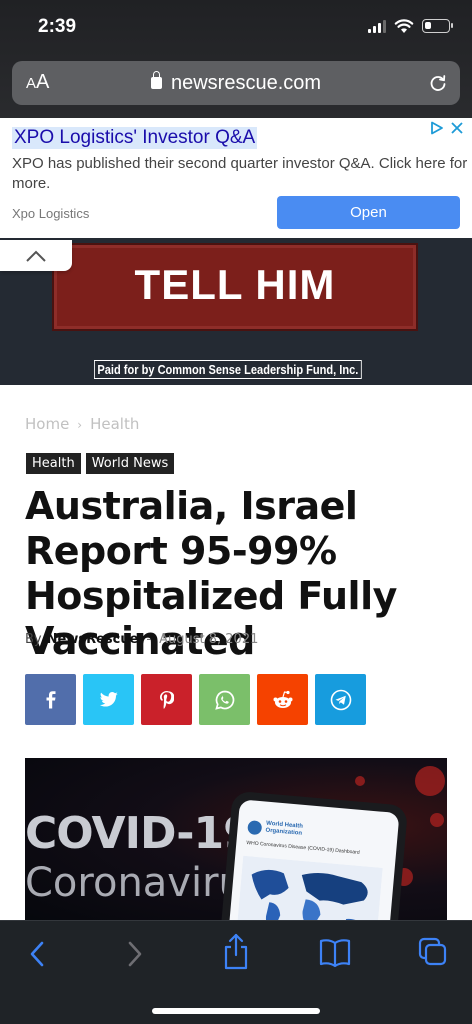 The width and height of the screenshot is (472, 1024). I want to click on author-link: NewsRescue, so click(93, 639).